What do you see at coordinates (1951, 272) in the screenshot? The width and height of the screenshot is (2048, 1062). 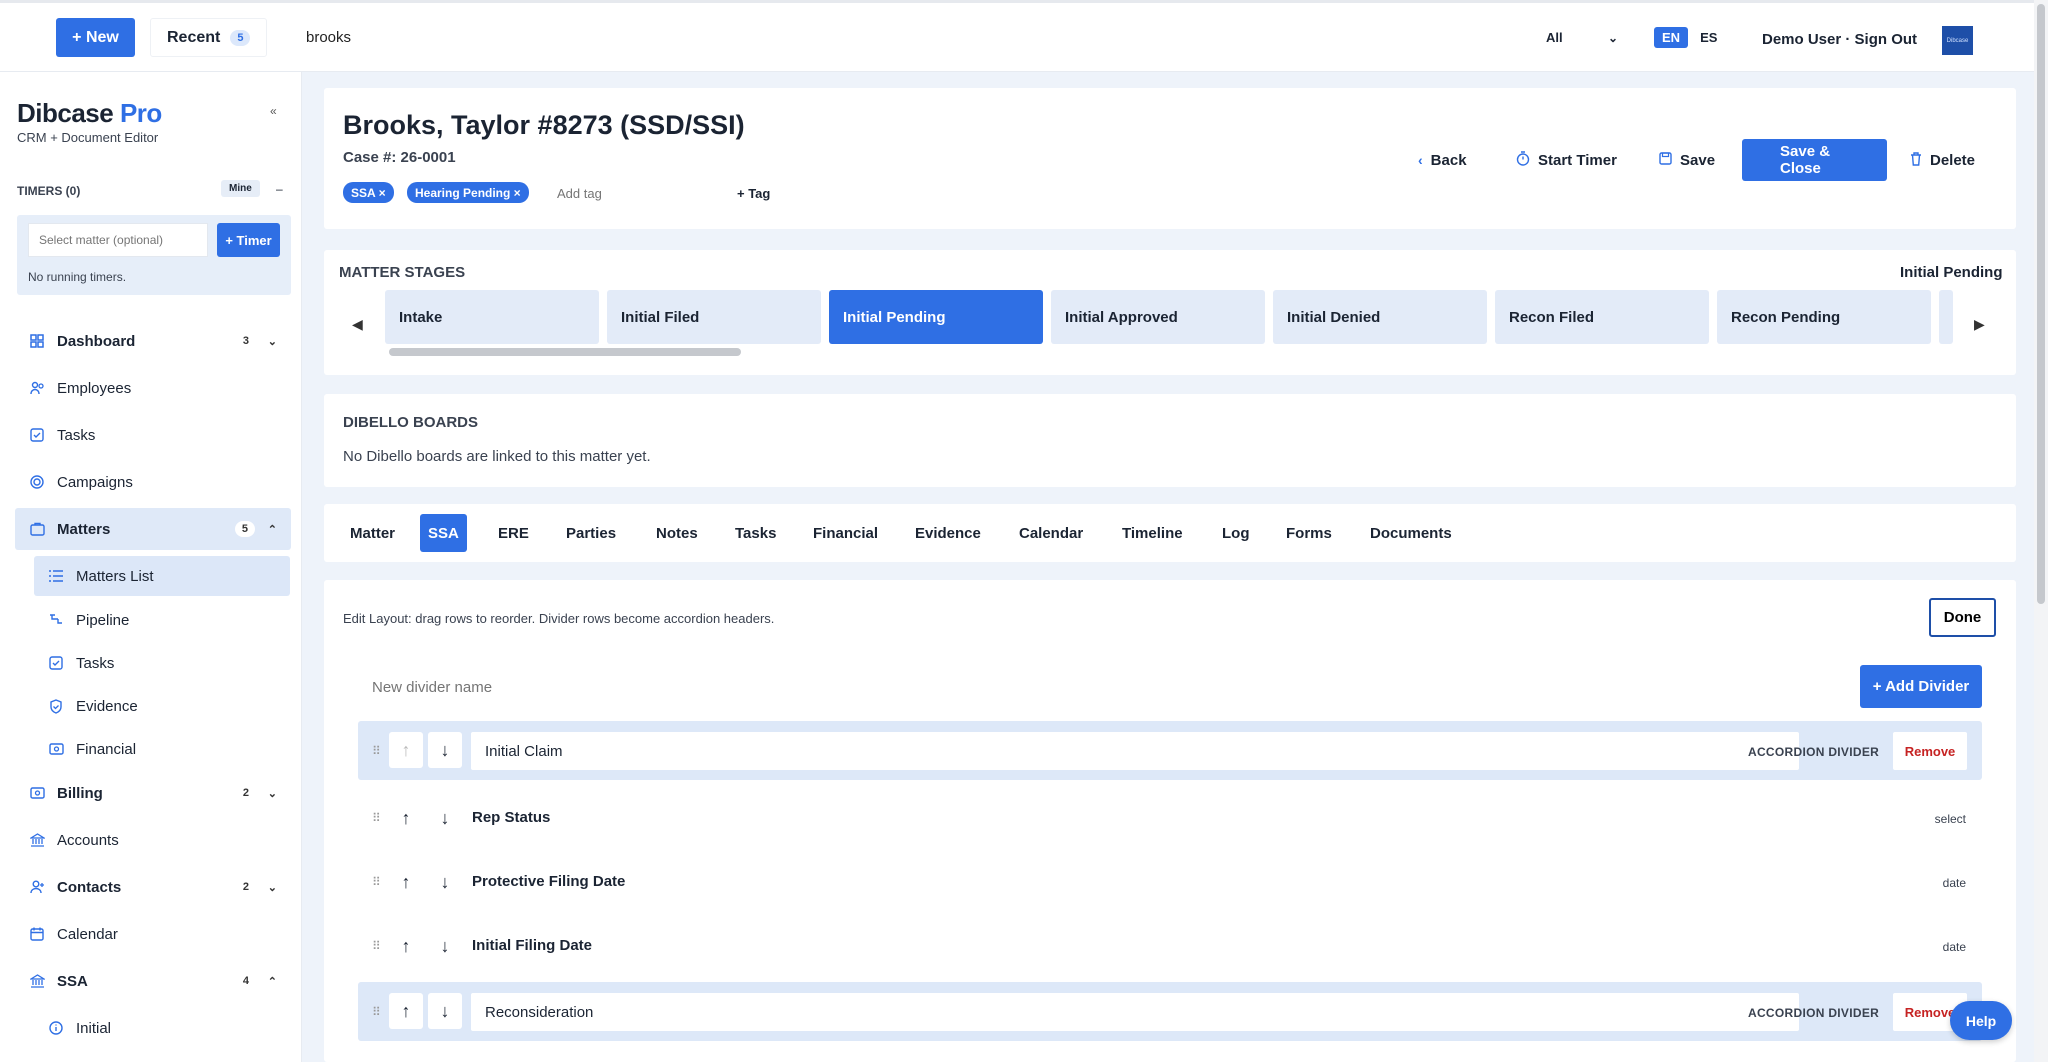 I see `current-stage: Initial Pending` at bounding box center [1951, 272].